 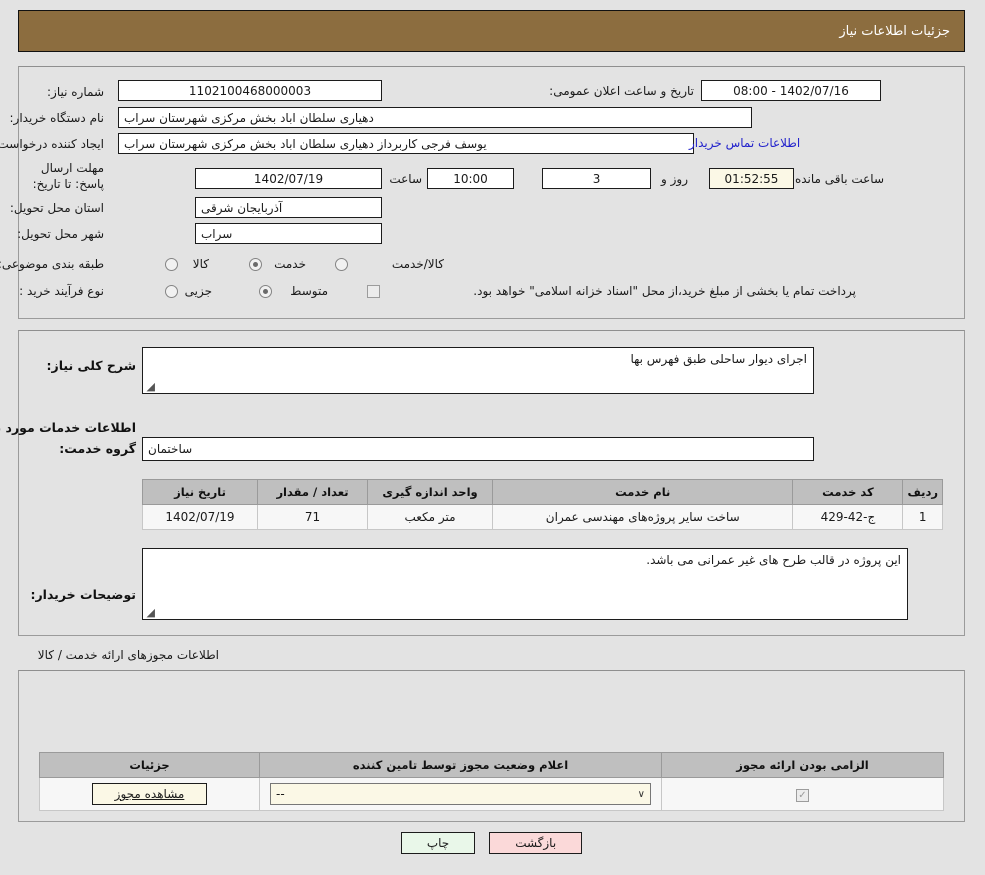 I want to click on service-col-1: کد خدمت, so click(x=849, y=492).